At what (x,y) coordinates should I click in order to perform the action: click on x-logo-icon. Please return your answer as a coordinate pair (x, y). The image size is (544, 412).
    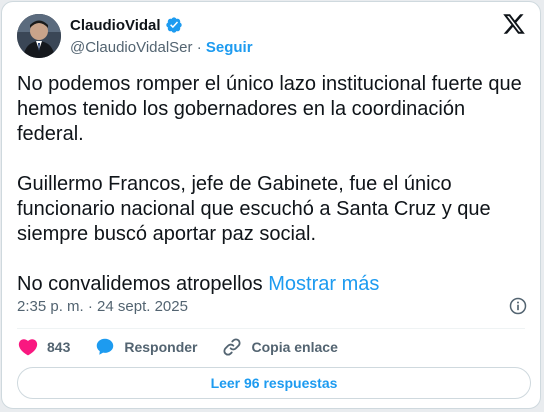
    Looking at the image, I should click on (514, 24).